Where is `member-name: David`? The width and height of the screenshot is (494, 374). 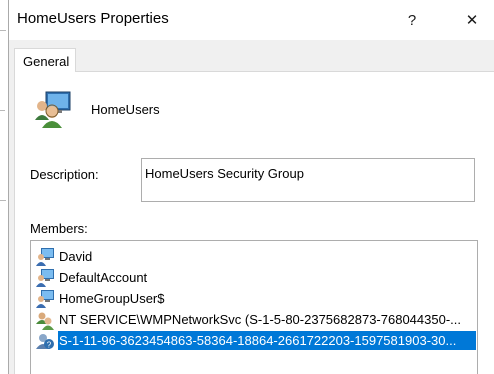 member-name: David is located at coordinates (76, 256).